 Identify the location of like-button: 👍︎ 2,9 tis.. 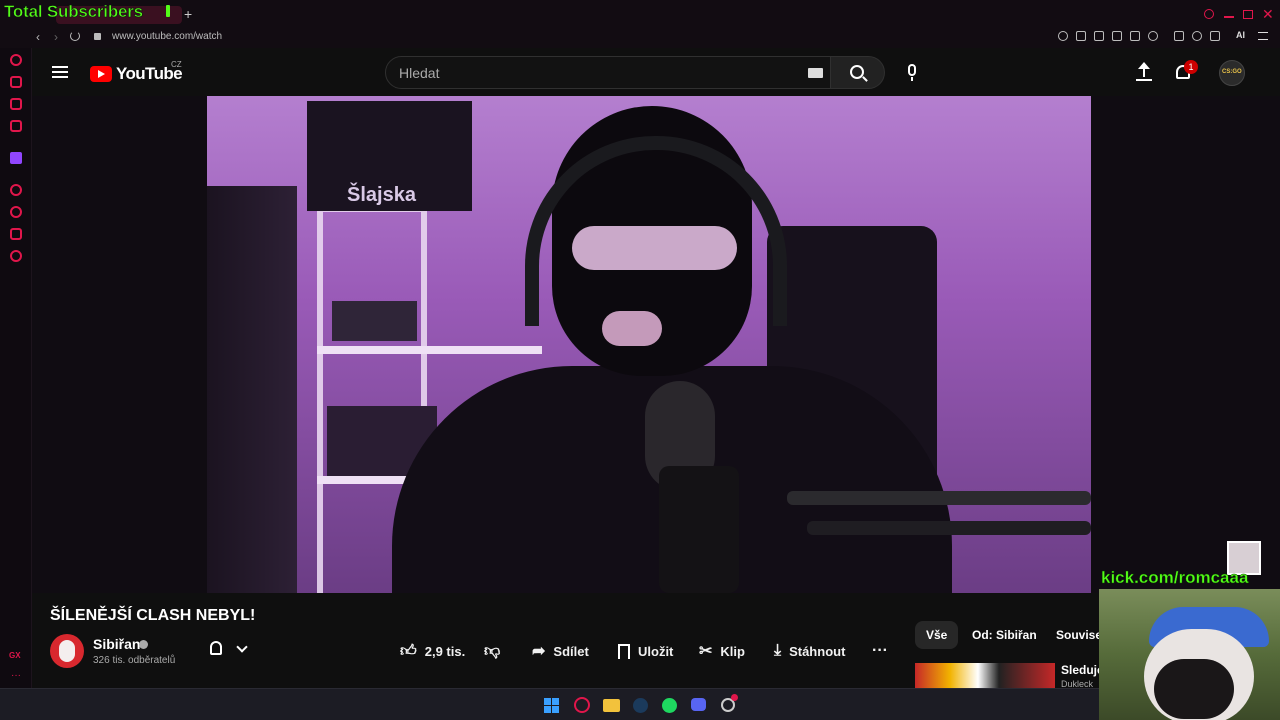
(432, 651).